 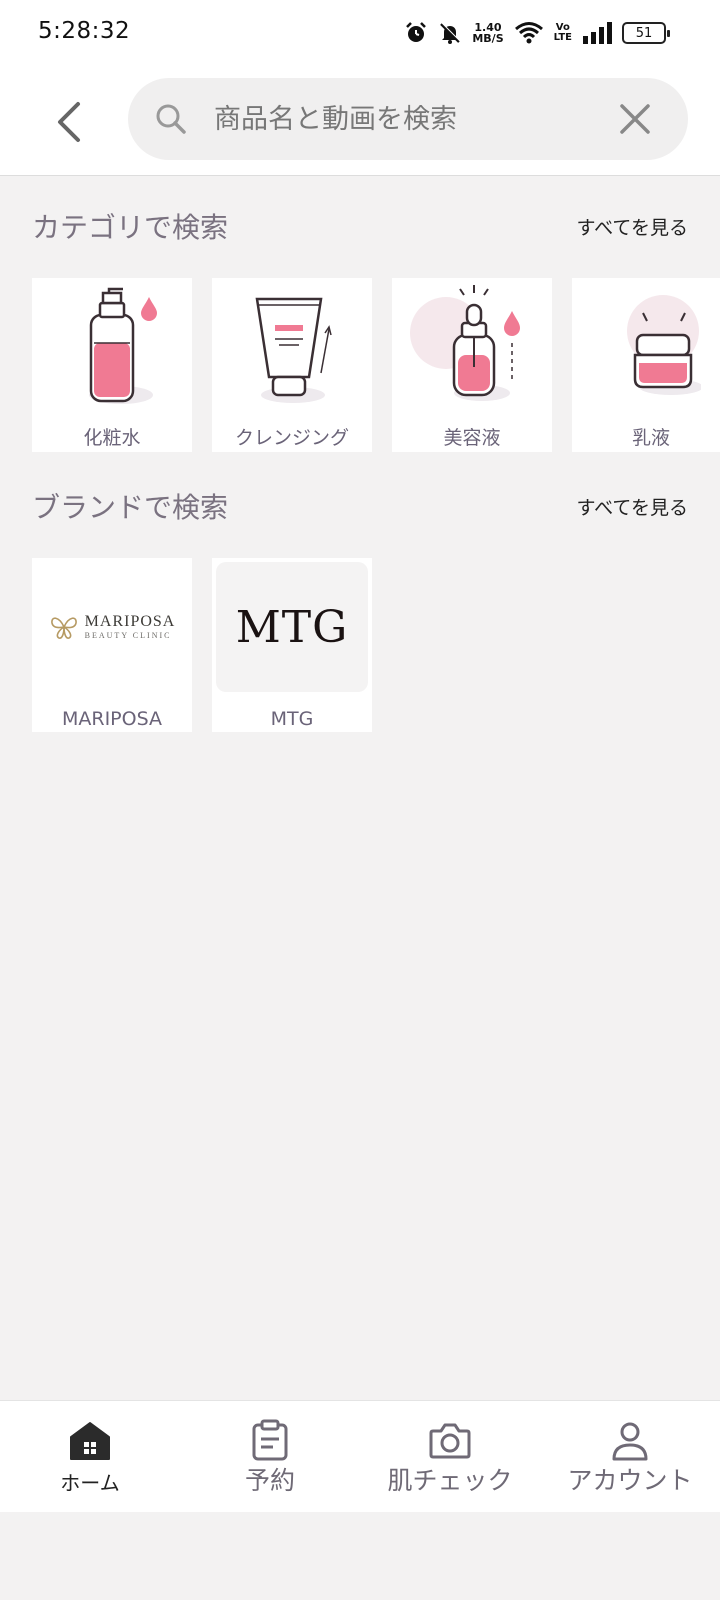 I want to click on network-speed-unit: MB/S, so click(x=488, y=38).